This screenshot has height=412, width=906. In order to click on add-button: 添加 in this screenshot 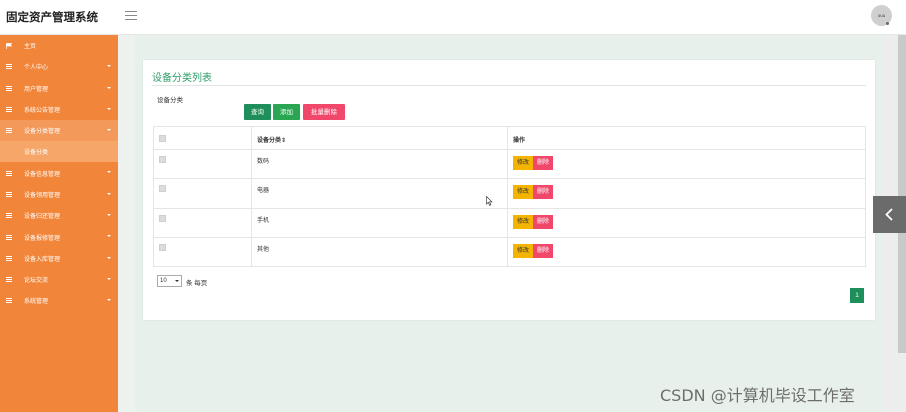, I will do `click(286, 112)`.